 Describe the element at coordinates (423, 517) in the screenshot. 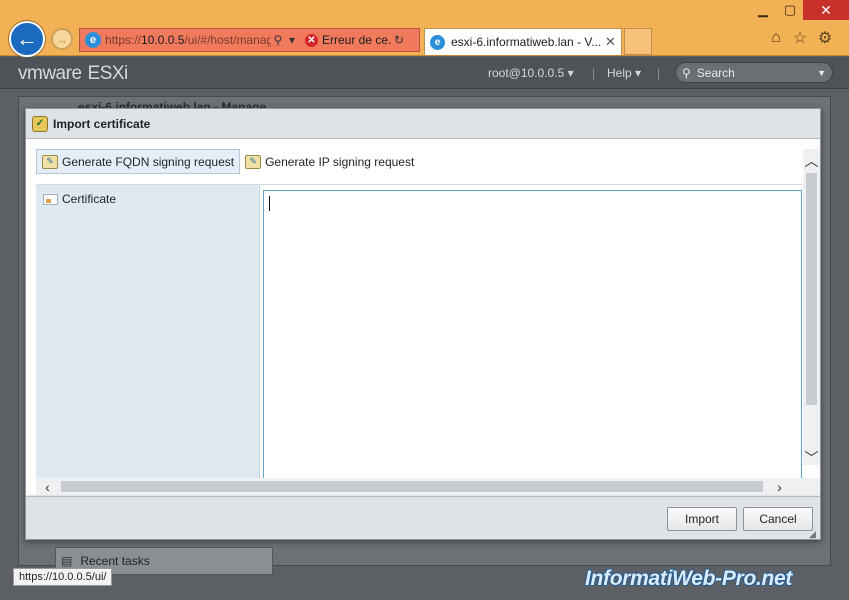

I see `dialog-footer: Import Cancel ◢` at that location.